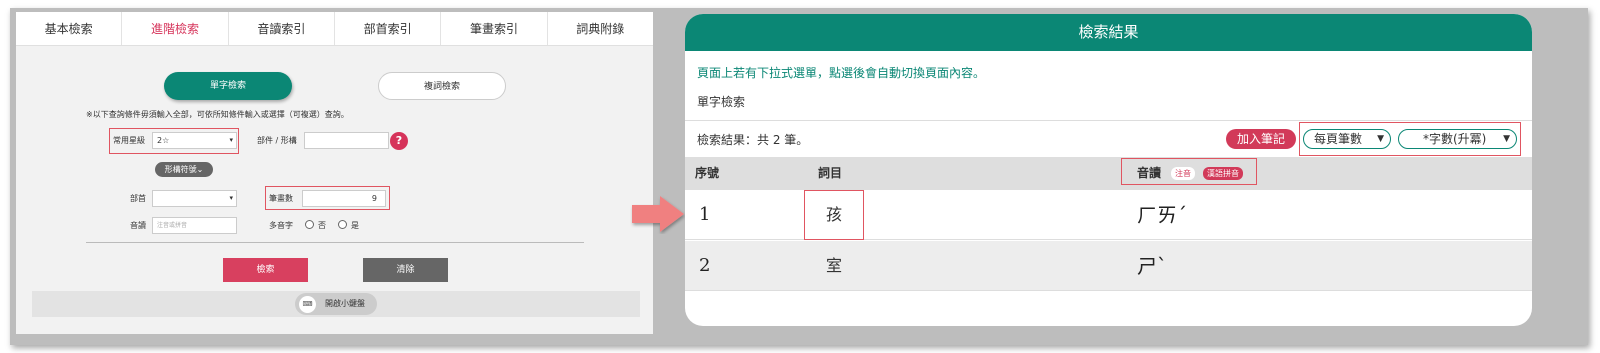 This screenshot has height=353, width=1600. I want to click on table-row: 1 孩 ㄏㄞˊ, so click(1108, 215).